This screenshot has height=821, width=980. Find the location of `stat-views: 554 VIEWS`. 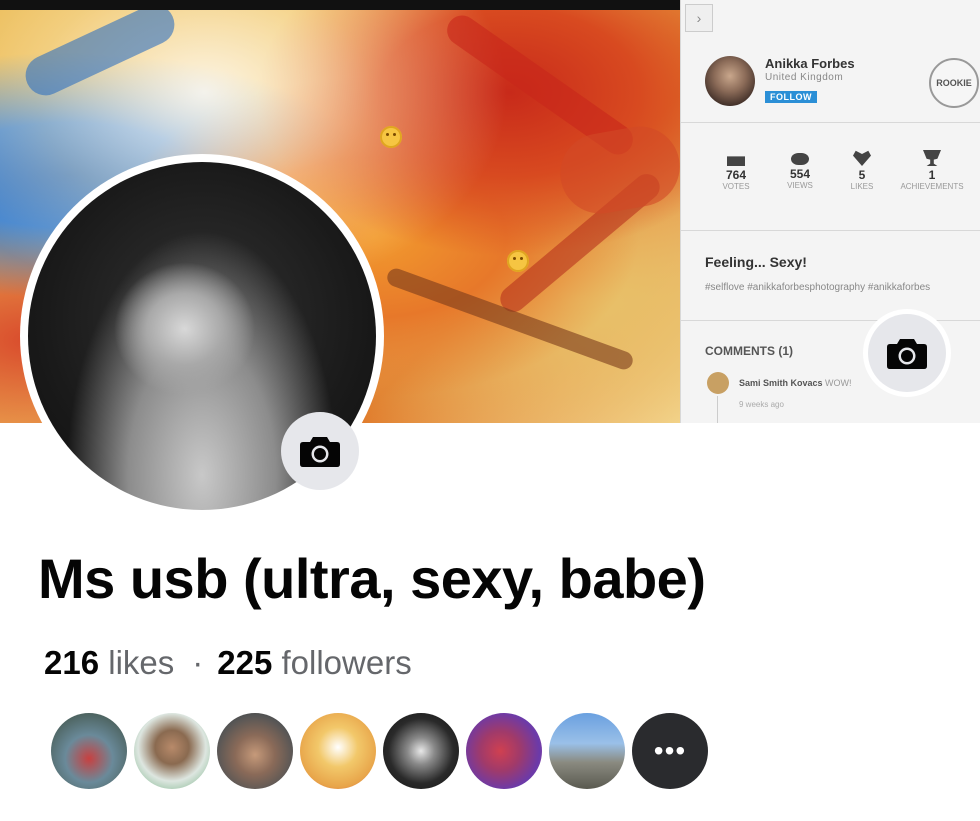

stat-views: 554 VIEWS is located at coordinates (800, 170).